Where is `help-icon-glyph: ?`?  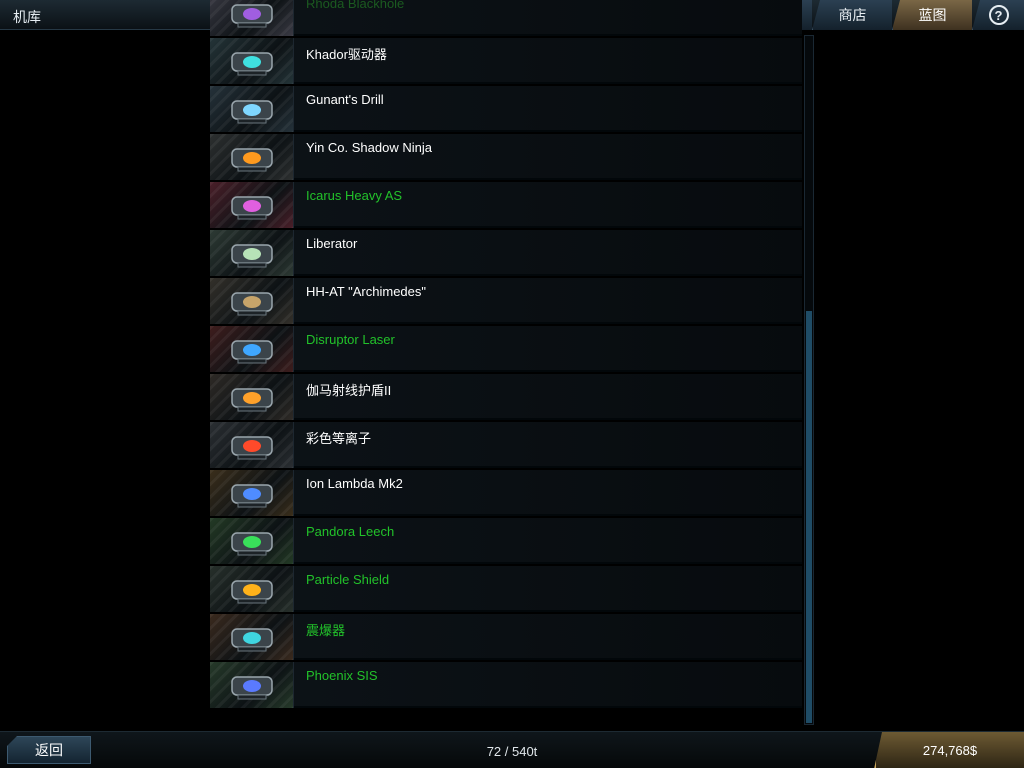 help-icon-glyph: ? is located at coordinates (998, 15).